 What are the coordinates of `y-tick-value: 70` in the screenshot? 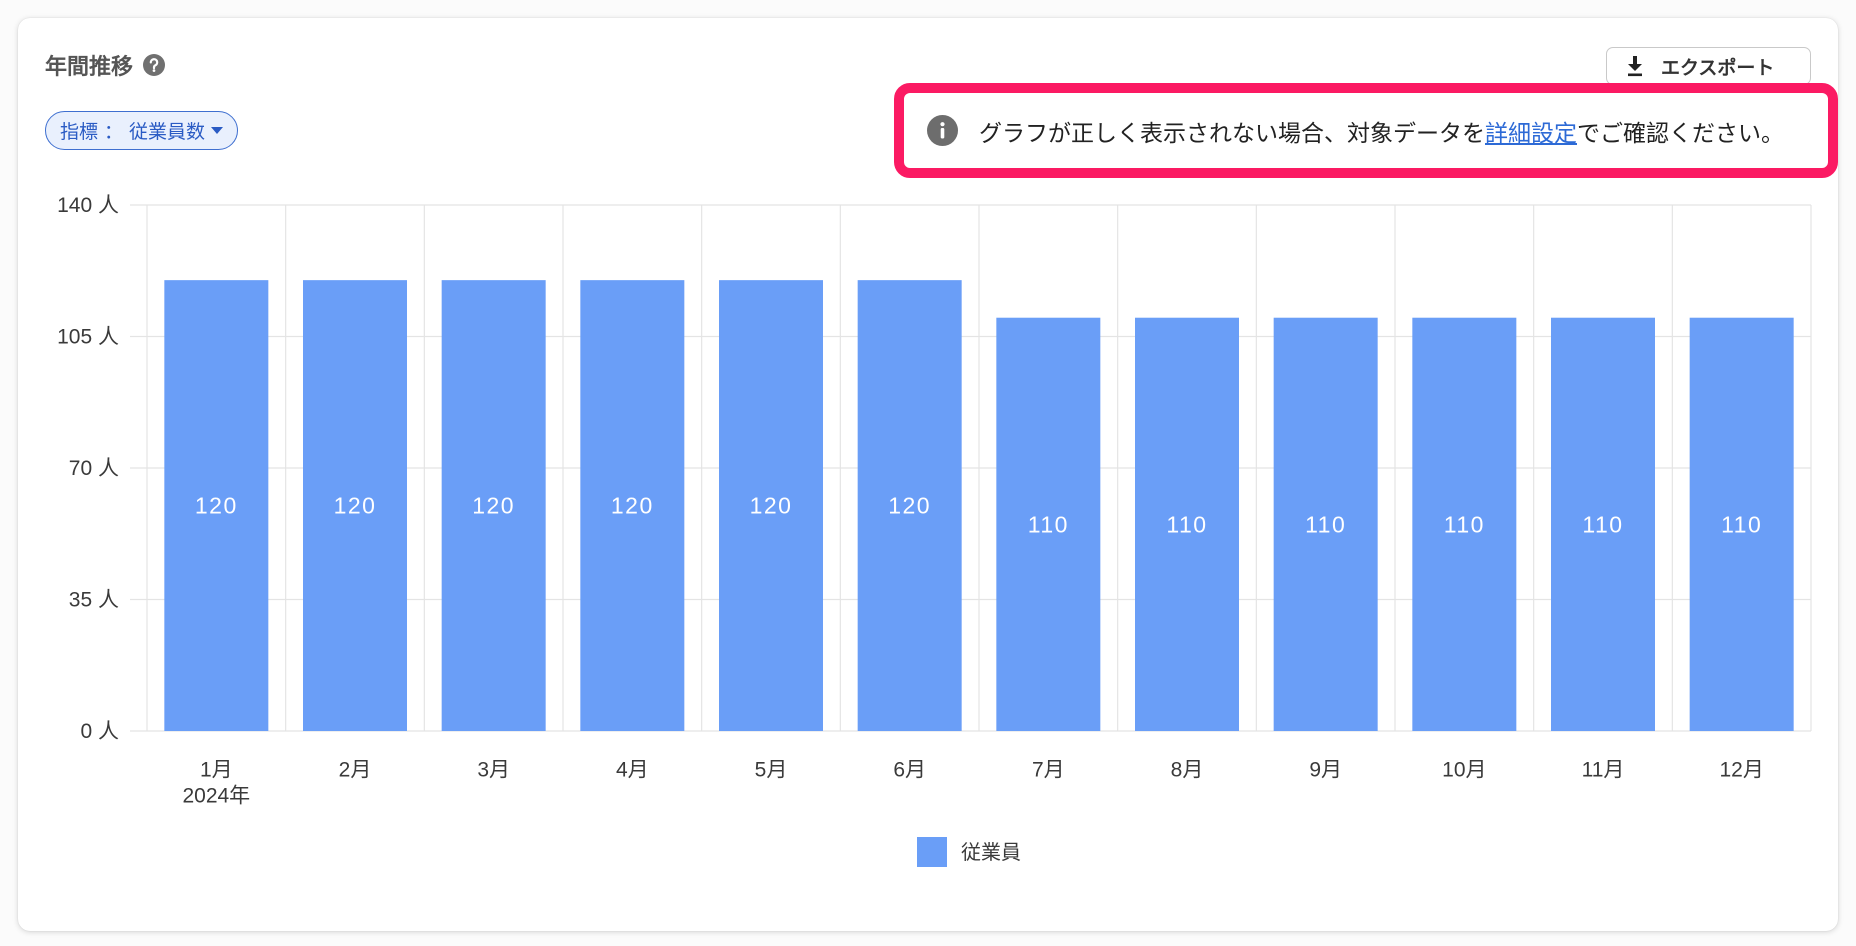 It's located at (80, 468).